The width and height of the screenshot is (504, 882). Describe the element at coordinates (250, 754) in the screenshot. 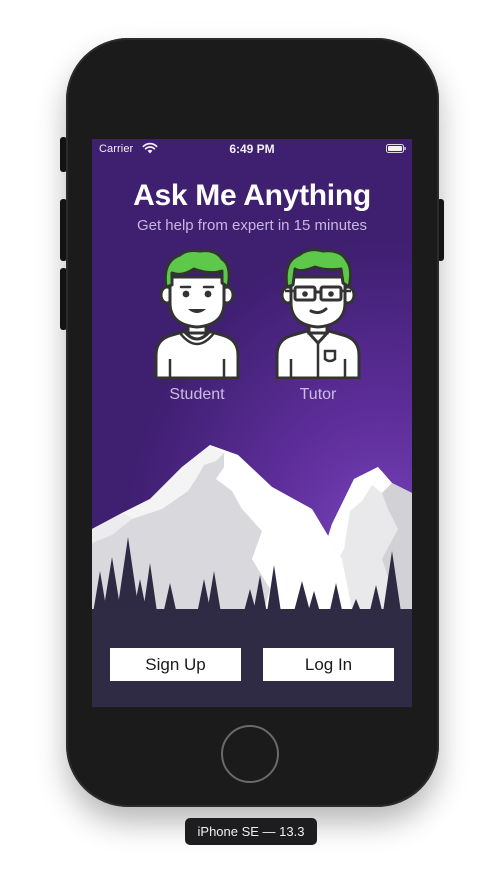

I see `home-button` at that location.